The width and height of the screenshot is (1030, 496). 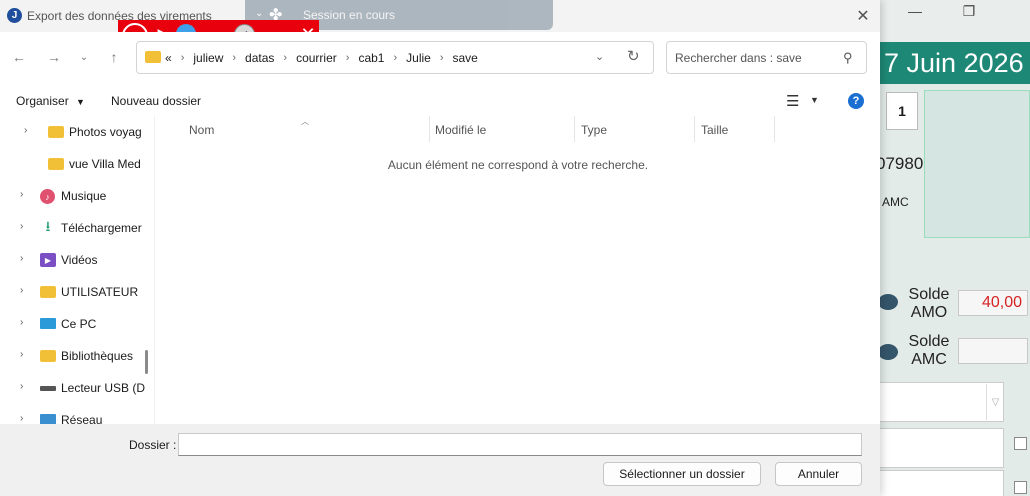 I want to click on close-icon: ✕, so click(x=863, y=16).